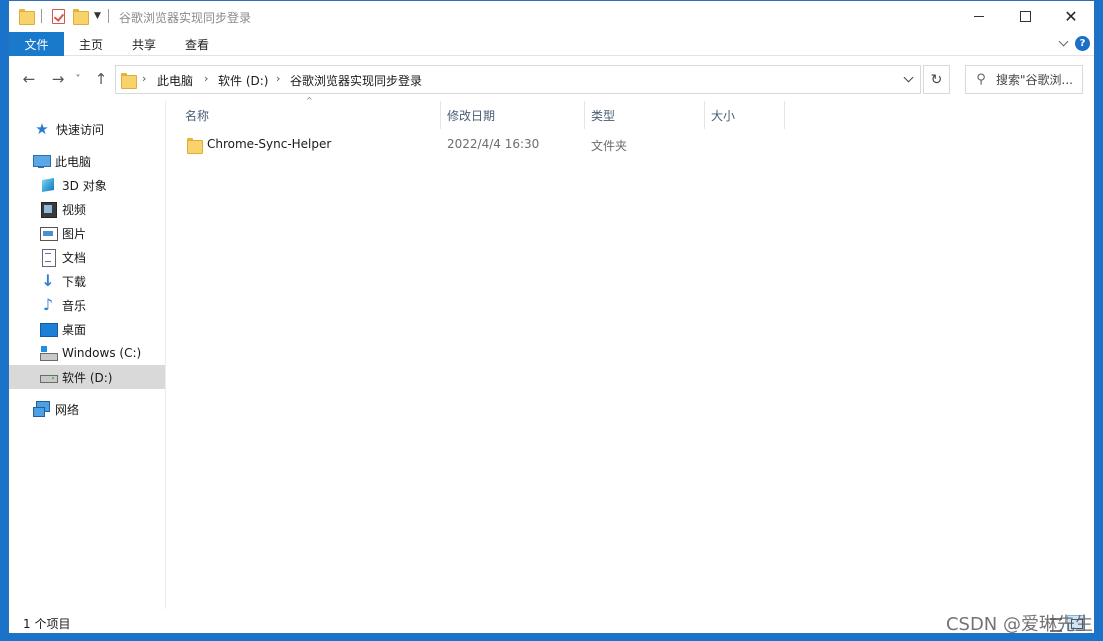  What do you see at coordinates (102, 353) in the screenshot?
I see `sidebar-item-label: Windows (C:)` at bounding box center [102, 353].